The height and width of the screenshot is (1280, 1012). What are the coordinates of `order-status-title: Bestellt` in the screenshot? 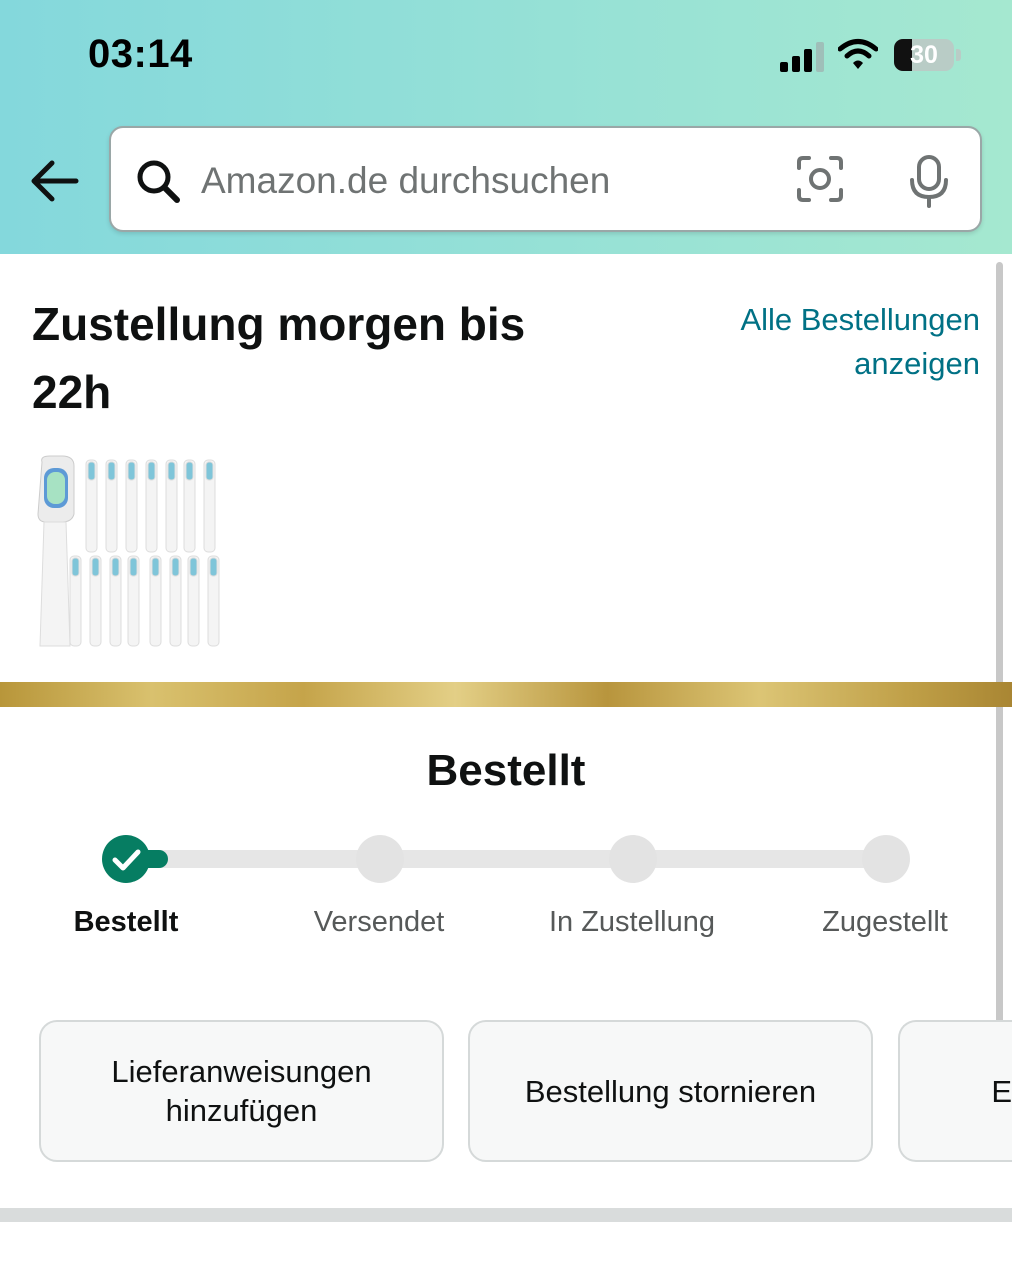 It's located at (506, 770).